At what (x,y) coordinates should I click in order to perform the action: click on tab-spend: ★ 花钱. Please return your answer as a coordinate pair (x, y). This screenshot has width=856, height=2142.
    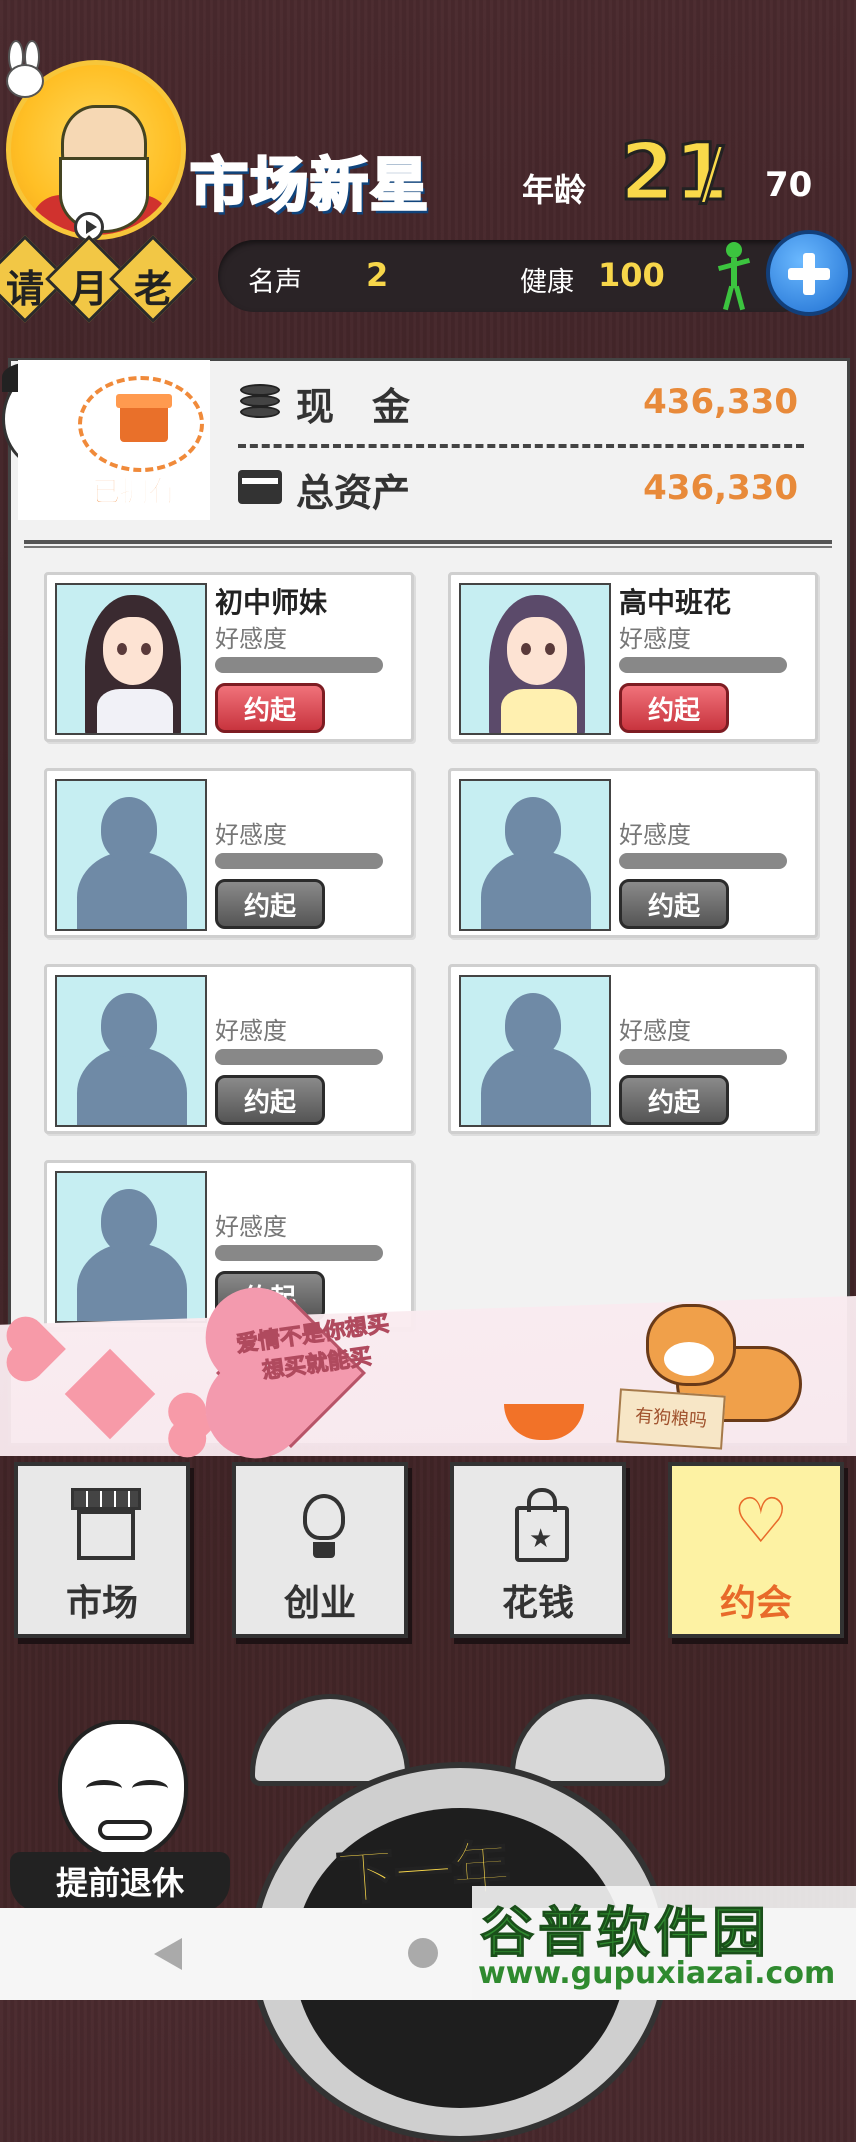
    Looking at the image, I should click on (538, 1550).